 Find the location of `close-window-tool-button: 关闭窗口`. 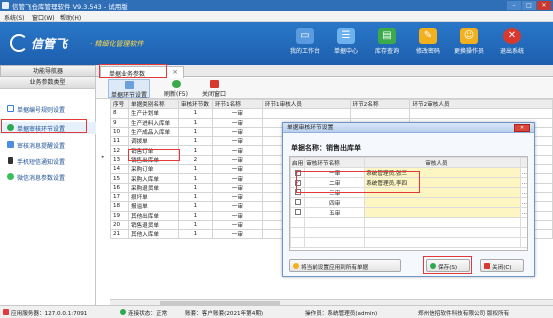

close-window-tool-button: 关闭窗口 is located at coordinates (214, 88).